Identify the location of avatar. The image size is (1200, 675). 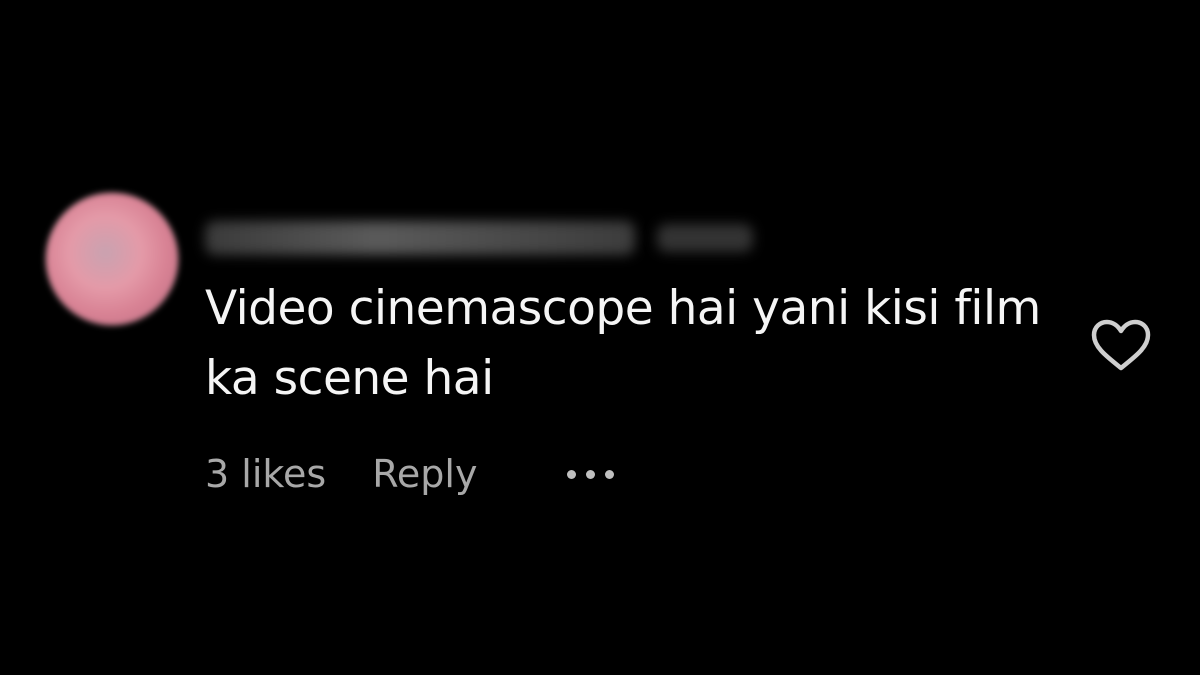
(112, 259).